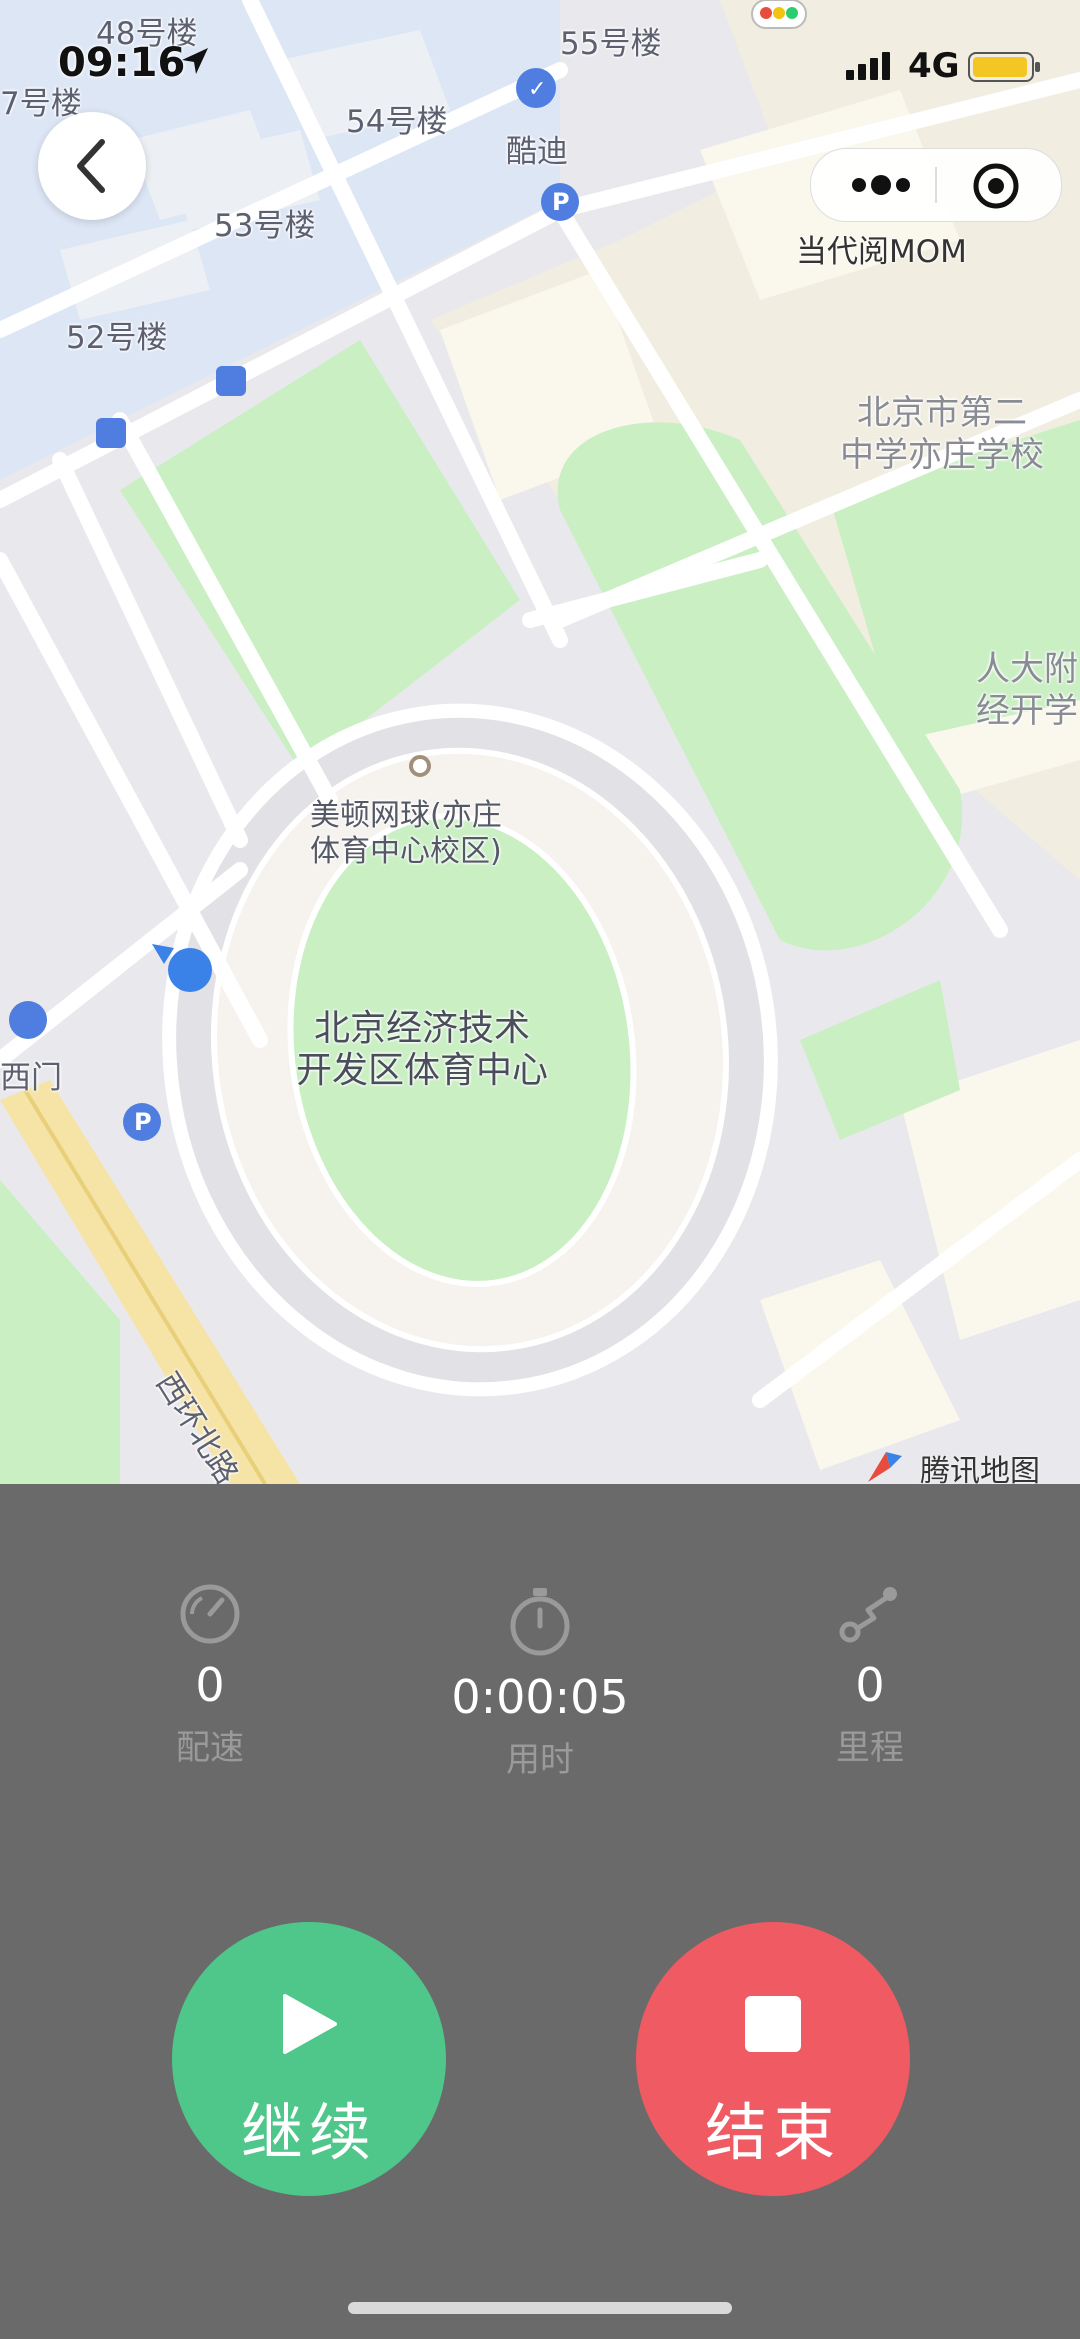 The height and width of the screenshot is (2339, 1080). I want to click on stat-duration-value: 0:00:05, so click(540, 1697).